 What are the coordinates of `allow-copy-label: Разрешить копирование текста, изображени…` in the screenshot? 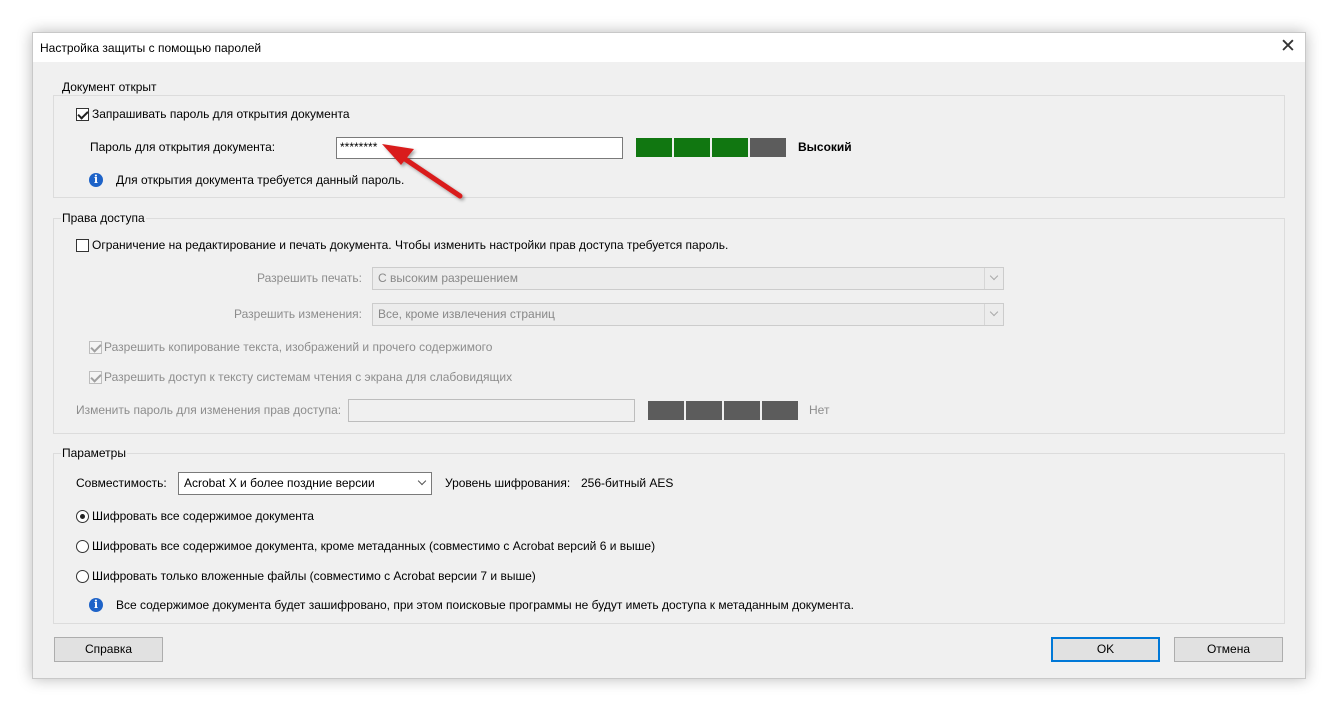 It's located at (298, 347).